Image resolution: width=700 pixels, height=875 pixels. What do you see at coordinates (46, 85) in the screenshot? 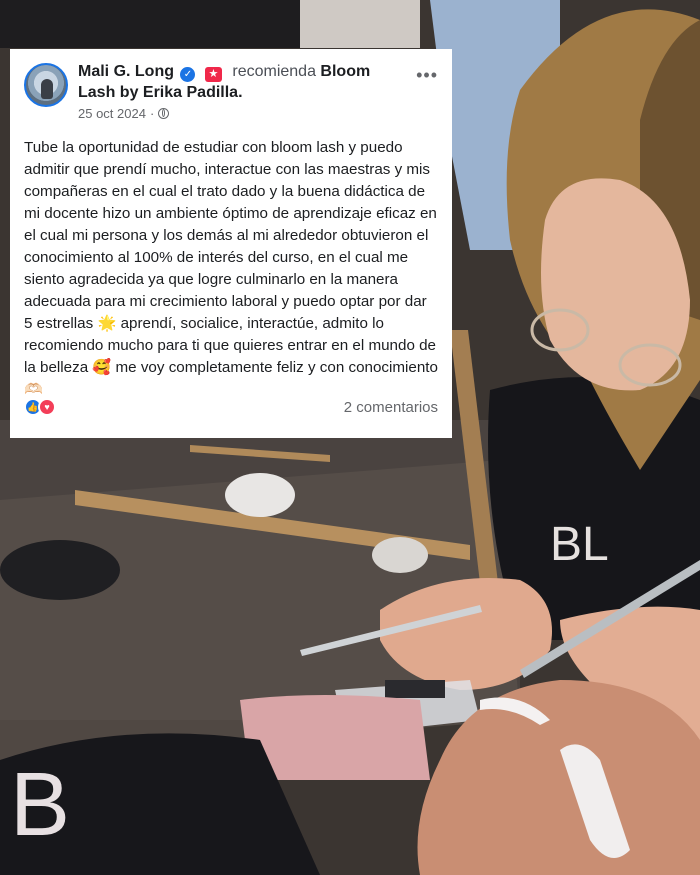
I see `avatar` at bounding box center [46, 85].